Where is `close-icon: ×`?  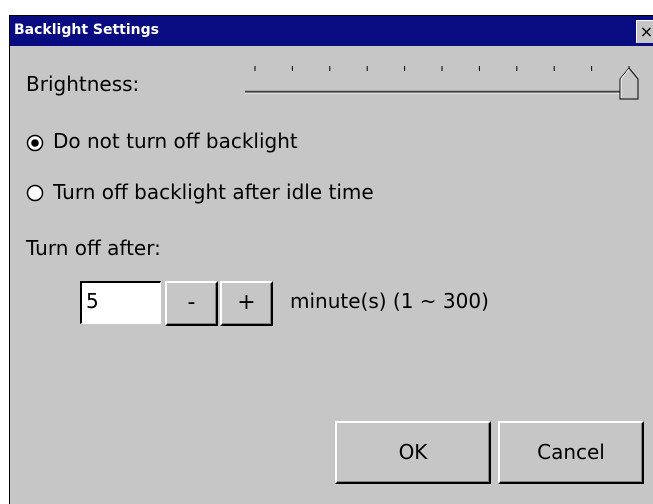 close-icon: × is located at coordinates (646, 31).